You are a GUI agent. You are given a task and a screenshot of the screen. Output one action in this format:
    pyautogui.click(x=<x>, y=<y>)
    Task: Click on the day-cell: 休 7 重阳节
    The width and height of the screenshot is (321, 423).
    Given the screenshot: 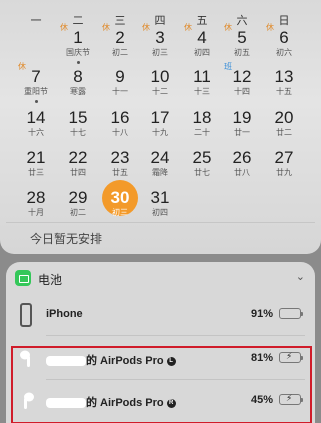 What is the action you would take?
    pyautogui.click(x=36, y=82)
    